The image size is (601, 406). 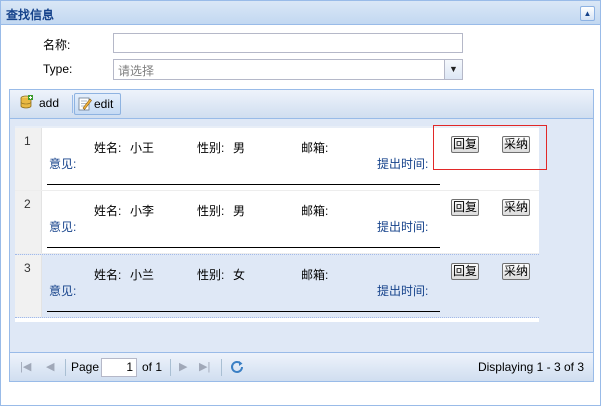 I want to click on name-value: 小兰, so click(x=142, y=275).